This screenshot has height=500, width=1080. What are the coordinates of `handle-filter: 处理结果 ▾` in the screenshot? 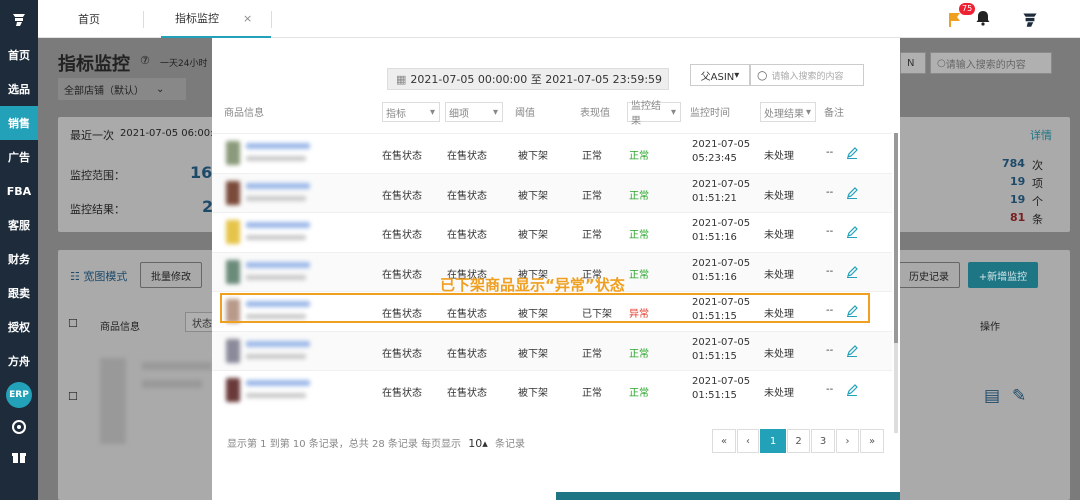 It's located at (788, 112).